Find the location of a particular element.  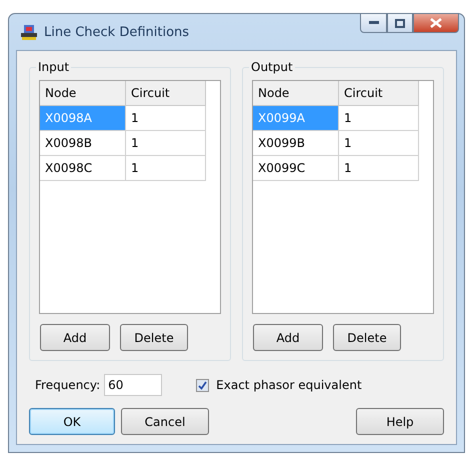

close-icon is located at coordinates (436, 23).